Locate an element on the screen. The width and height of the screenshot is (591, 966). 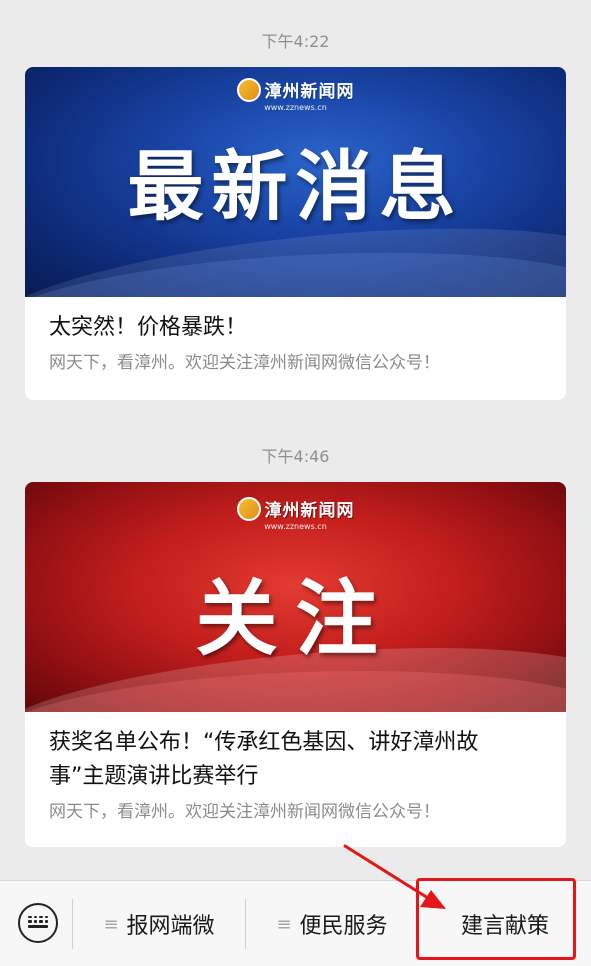
timestamp: 下午4:22 is located at coordinates (295, 41).